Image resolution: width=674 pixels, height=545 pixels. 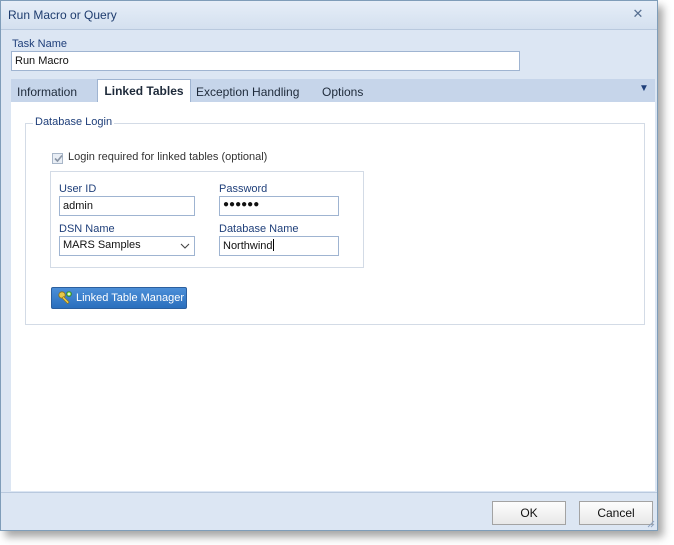 I want to click on dsn-name-value: MARS Samples, so click(x=102, y=245).